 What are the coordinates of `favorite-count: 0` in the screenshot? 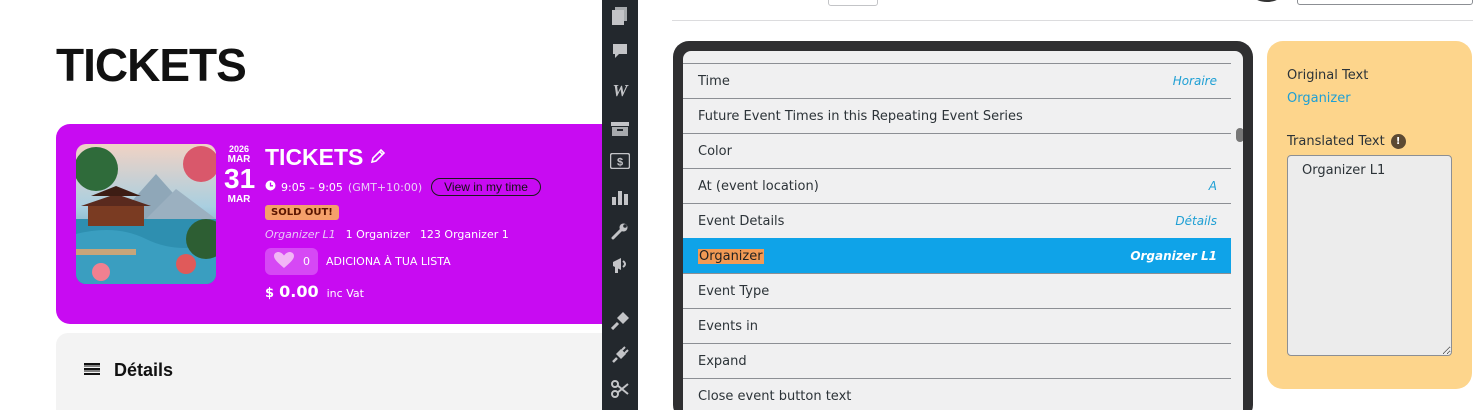 It's located at (306, 261).